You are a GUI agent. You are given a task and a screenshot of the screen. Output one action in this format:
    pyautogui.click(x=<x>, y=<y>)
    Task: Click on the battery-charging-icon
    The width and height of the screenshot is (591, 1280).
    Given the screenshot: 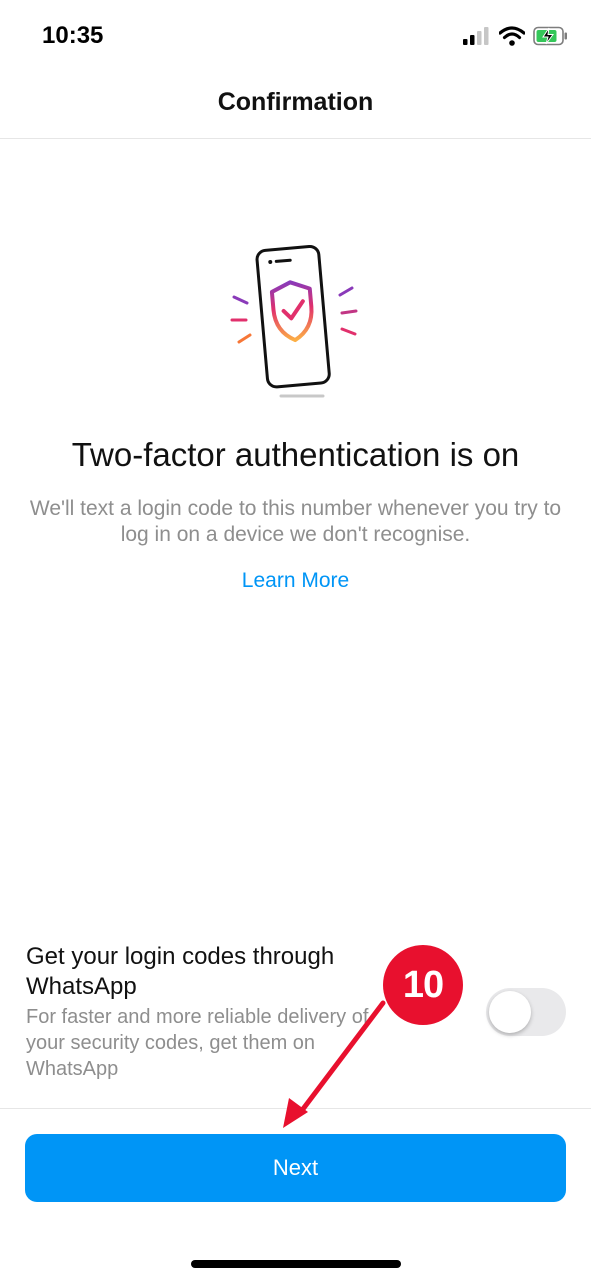 What is the action you would take?
    pyautogui.click(x=550, y=36)
    